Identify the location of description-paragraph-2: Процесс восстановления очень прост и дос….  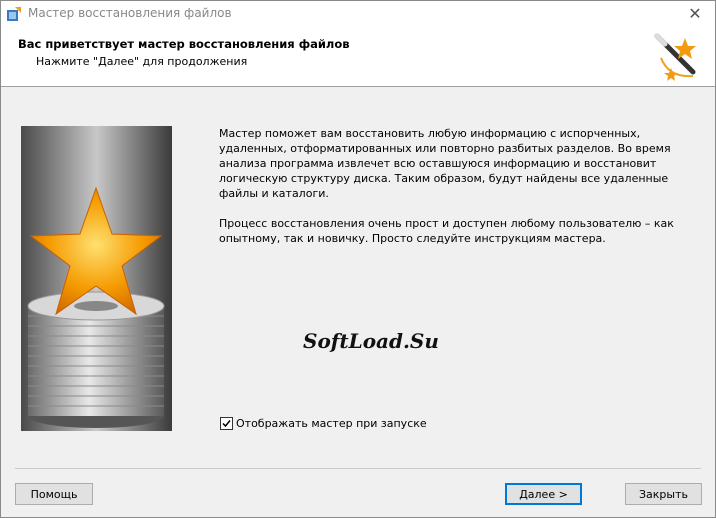
(446, 231).